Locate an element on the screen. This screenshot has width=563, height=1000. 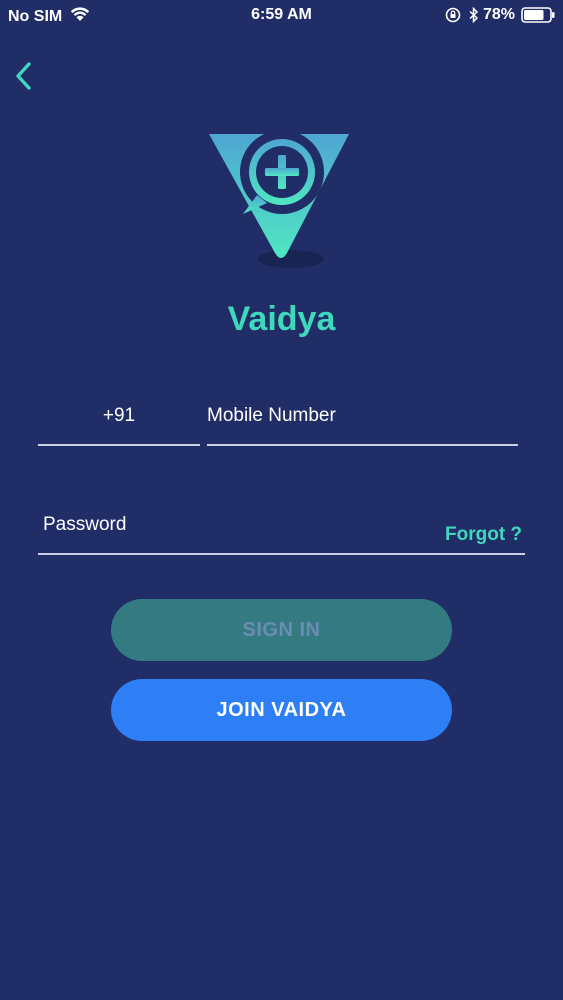
orientation-lock-icon is located at coordinates (453, 15).